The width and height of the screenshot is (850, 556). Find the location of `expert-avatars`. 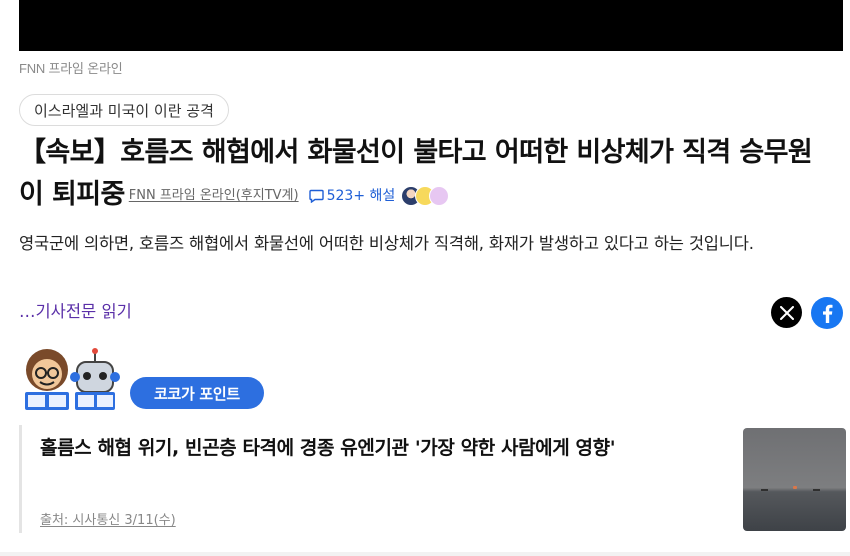

expert-avatars is located at coordinates (425, 196).